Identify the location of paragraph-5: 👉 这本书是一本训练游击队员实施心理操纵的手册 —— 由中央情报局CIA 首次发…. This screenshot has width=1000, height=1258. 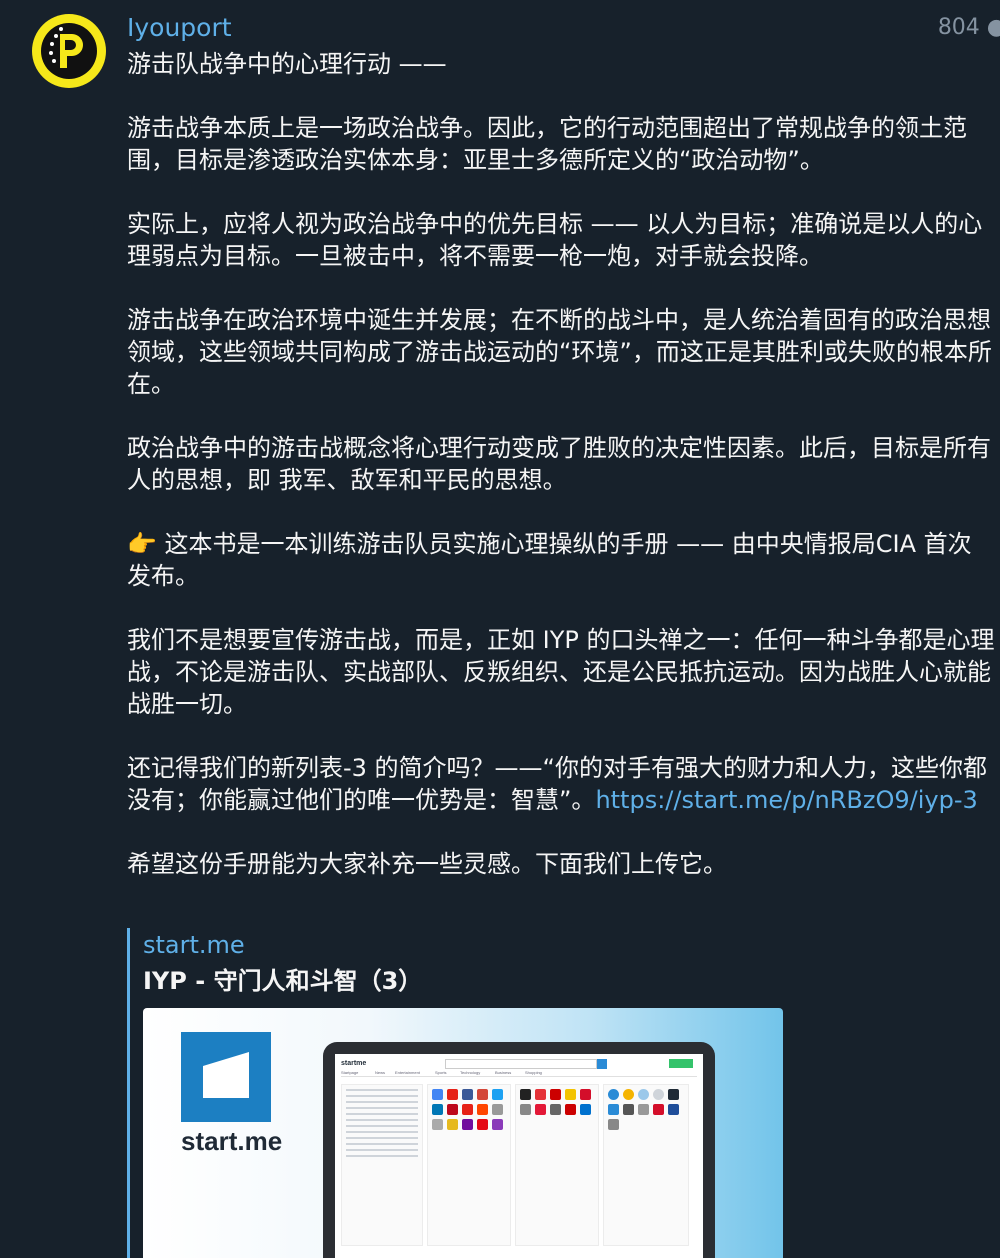
(549, 560).